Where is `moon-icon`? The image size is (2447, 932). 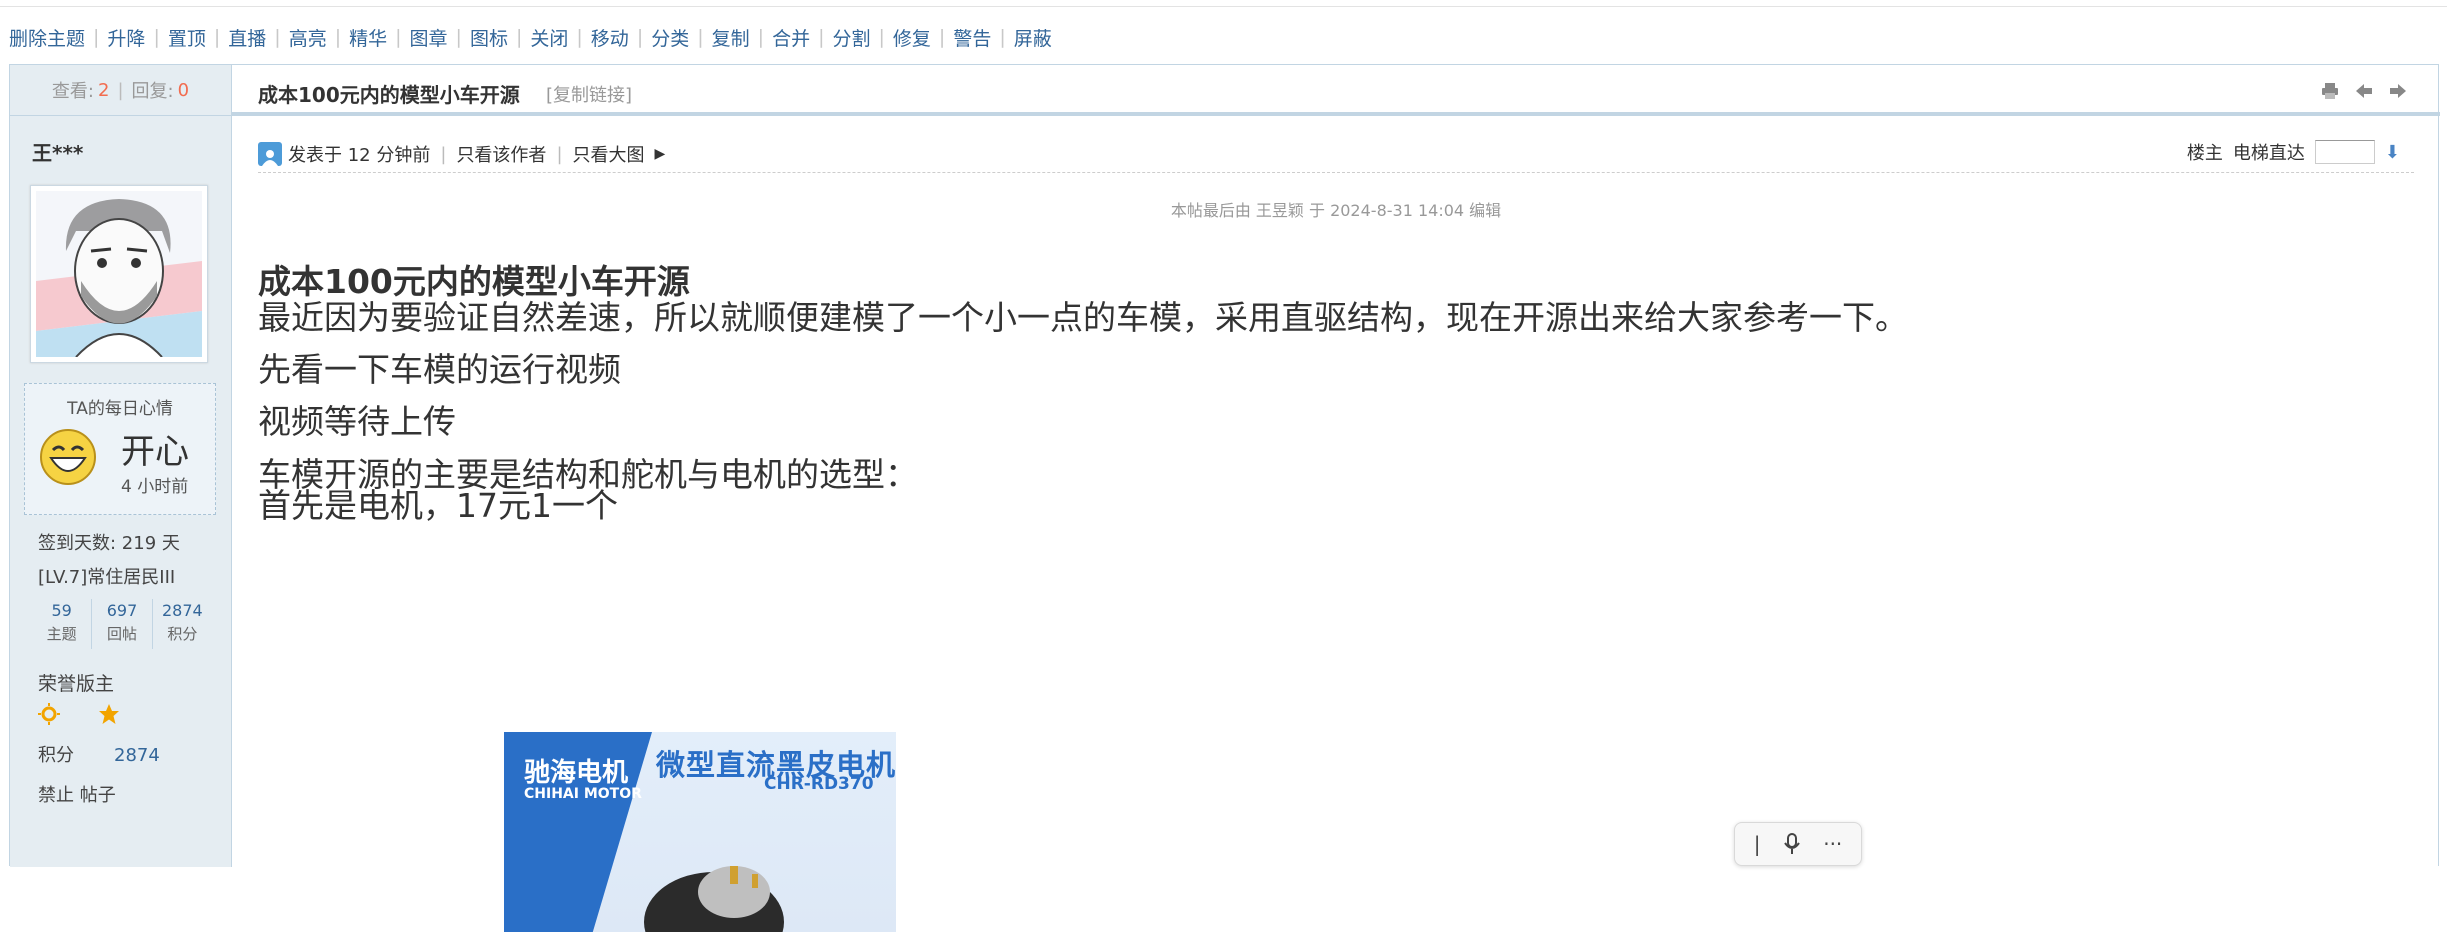
moon-icon is located at coordinates (80, 714).